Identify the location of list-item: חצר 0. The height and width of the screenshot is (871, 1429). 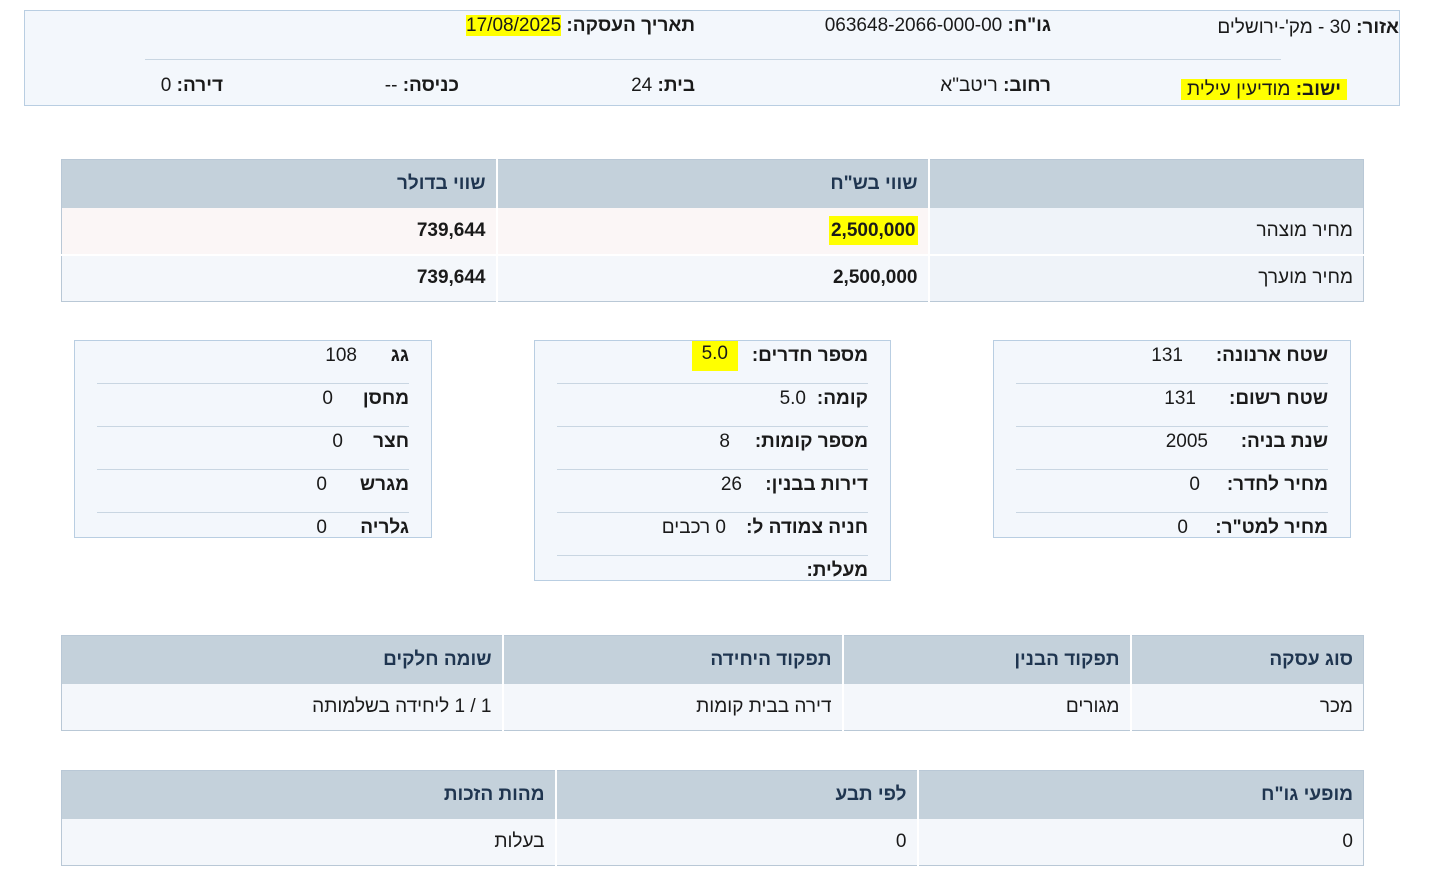
(253, 448).